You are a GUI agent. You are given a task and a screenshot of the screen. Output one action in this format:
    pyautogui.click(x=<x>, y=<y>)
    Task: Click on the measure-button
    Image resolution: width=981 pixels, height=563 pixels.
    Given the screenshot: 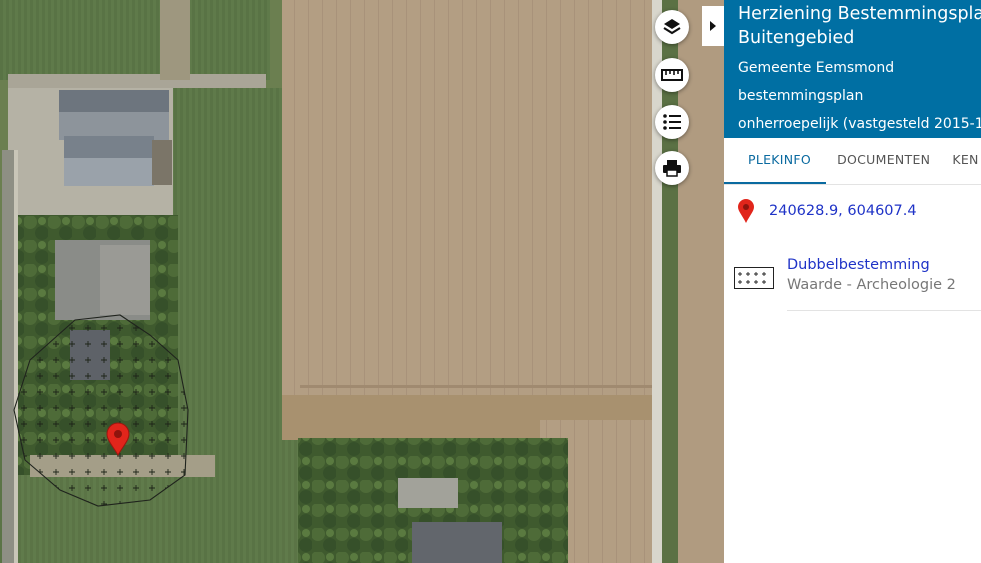 What is the action you would take?
    pyautogui.click(x=672, y=75)
    